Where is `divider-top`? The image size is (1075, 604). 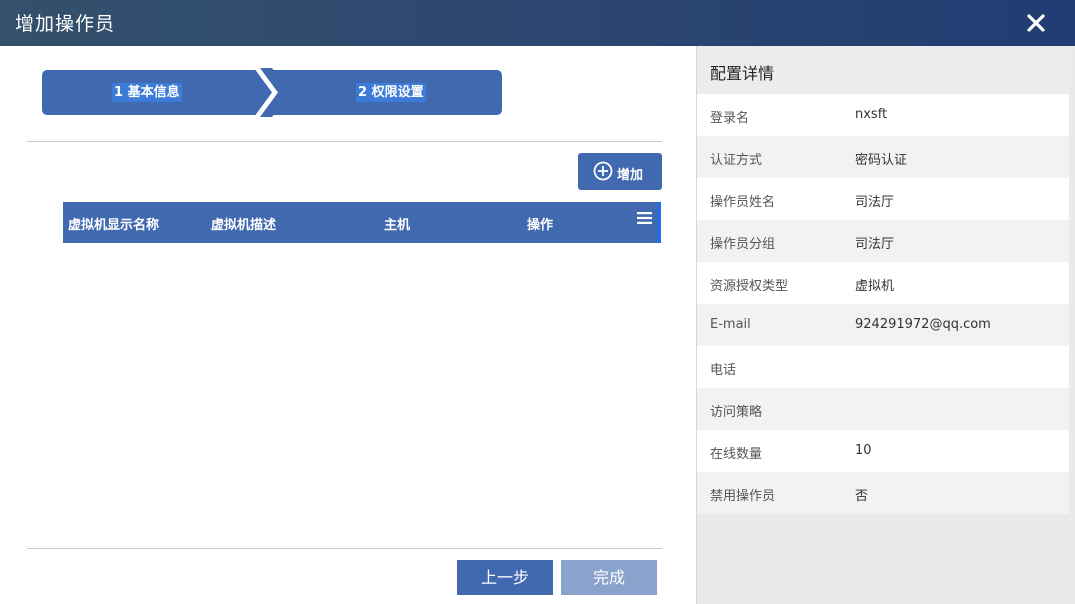 divider-top is located at coordinates (344, 141).